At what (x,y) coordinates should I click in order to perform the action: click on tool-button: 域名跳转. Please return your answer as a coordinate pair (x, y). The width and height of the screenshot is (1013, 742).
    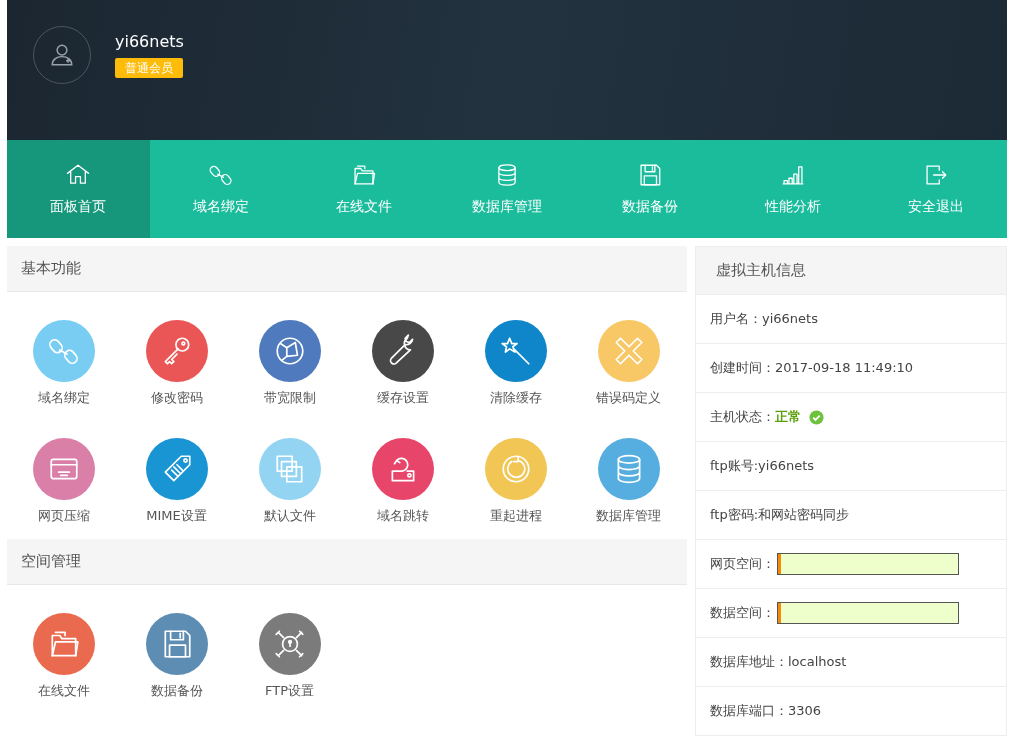
    Looking at the image, I should click on (402, 476).